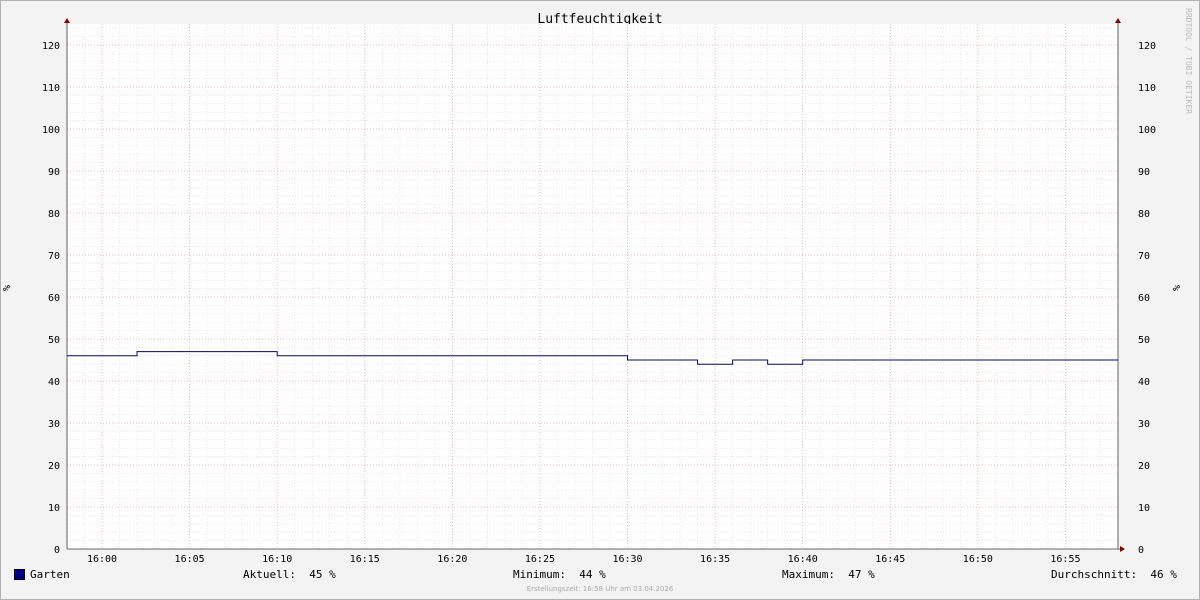  I want to click on stat-max-label: Maximum:, so click(808, 574).